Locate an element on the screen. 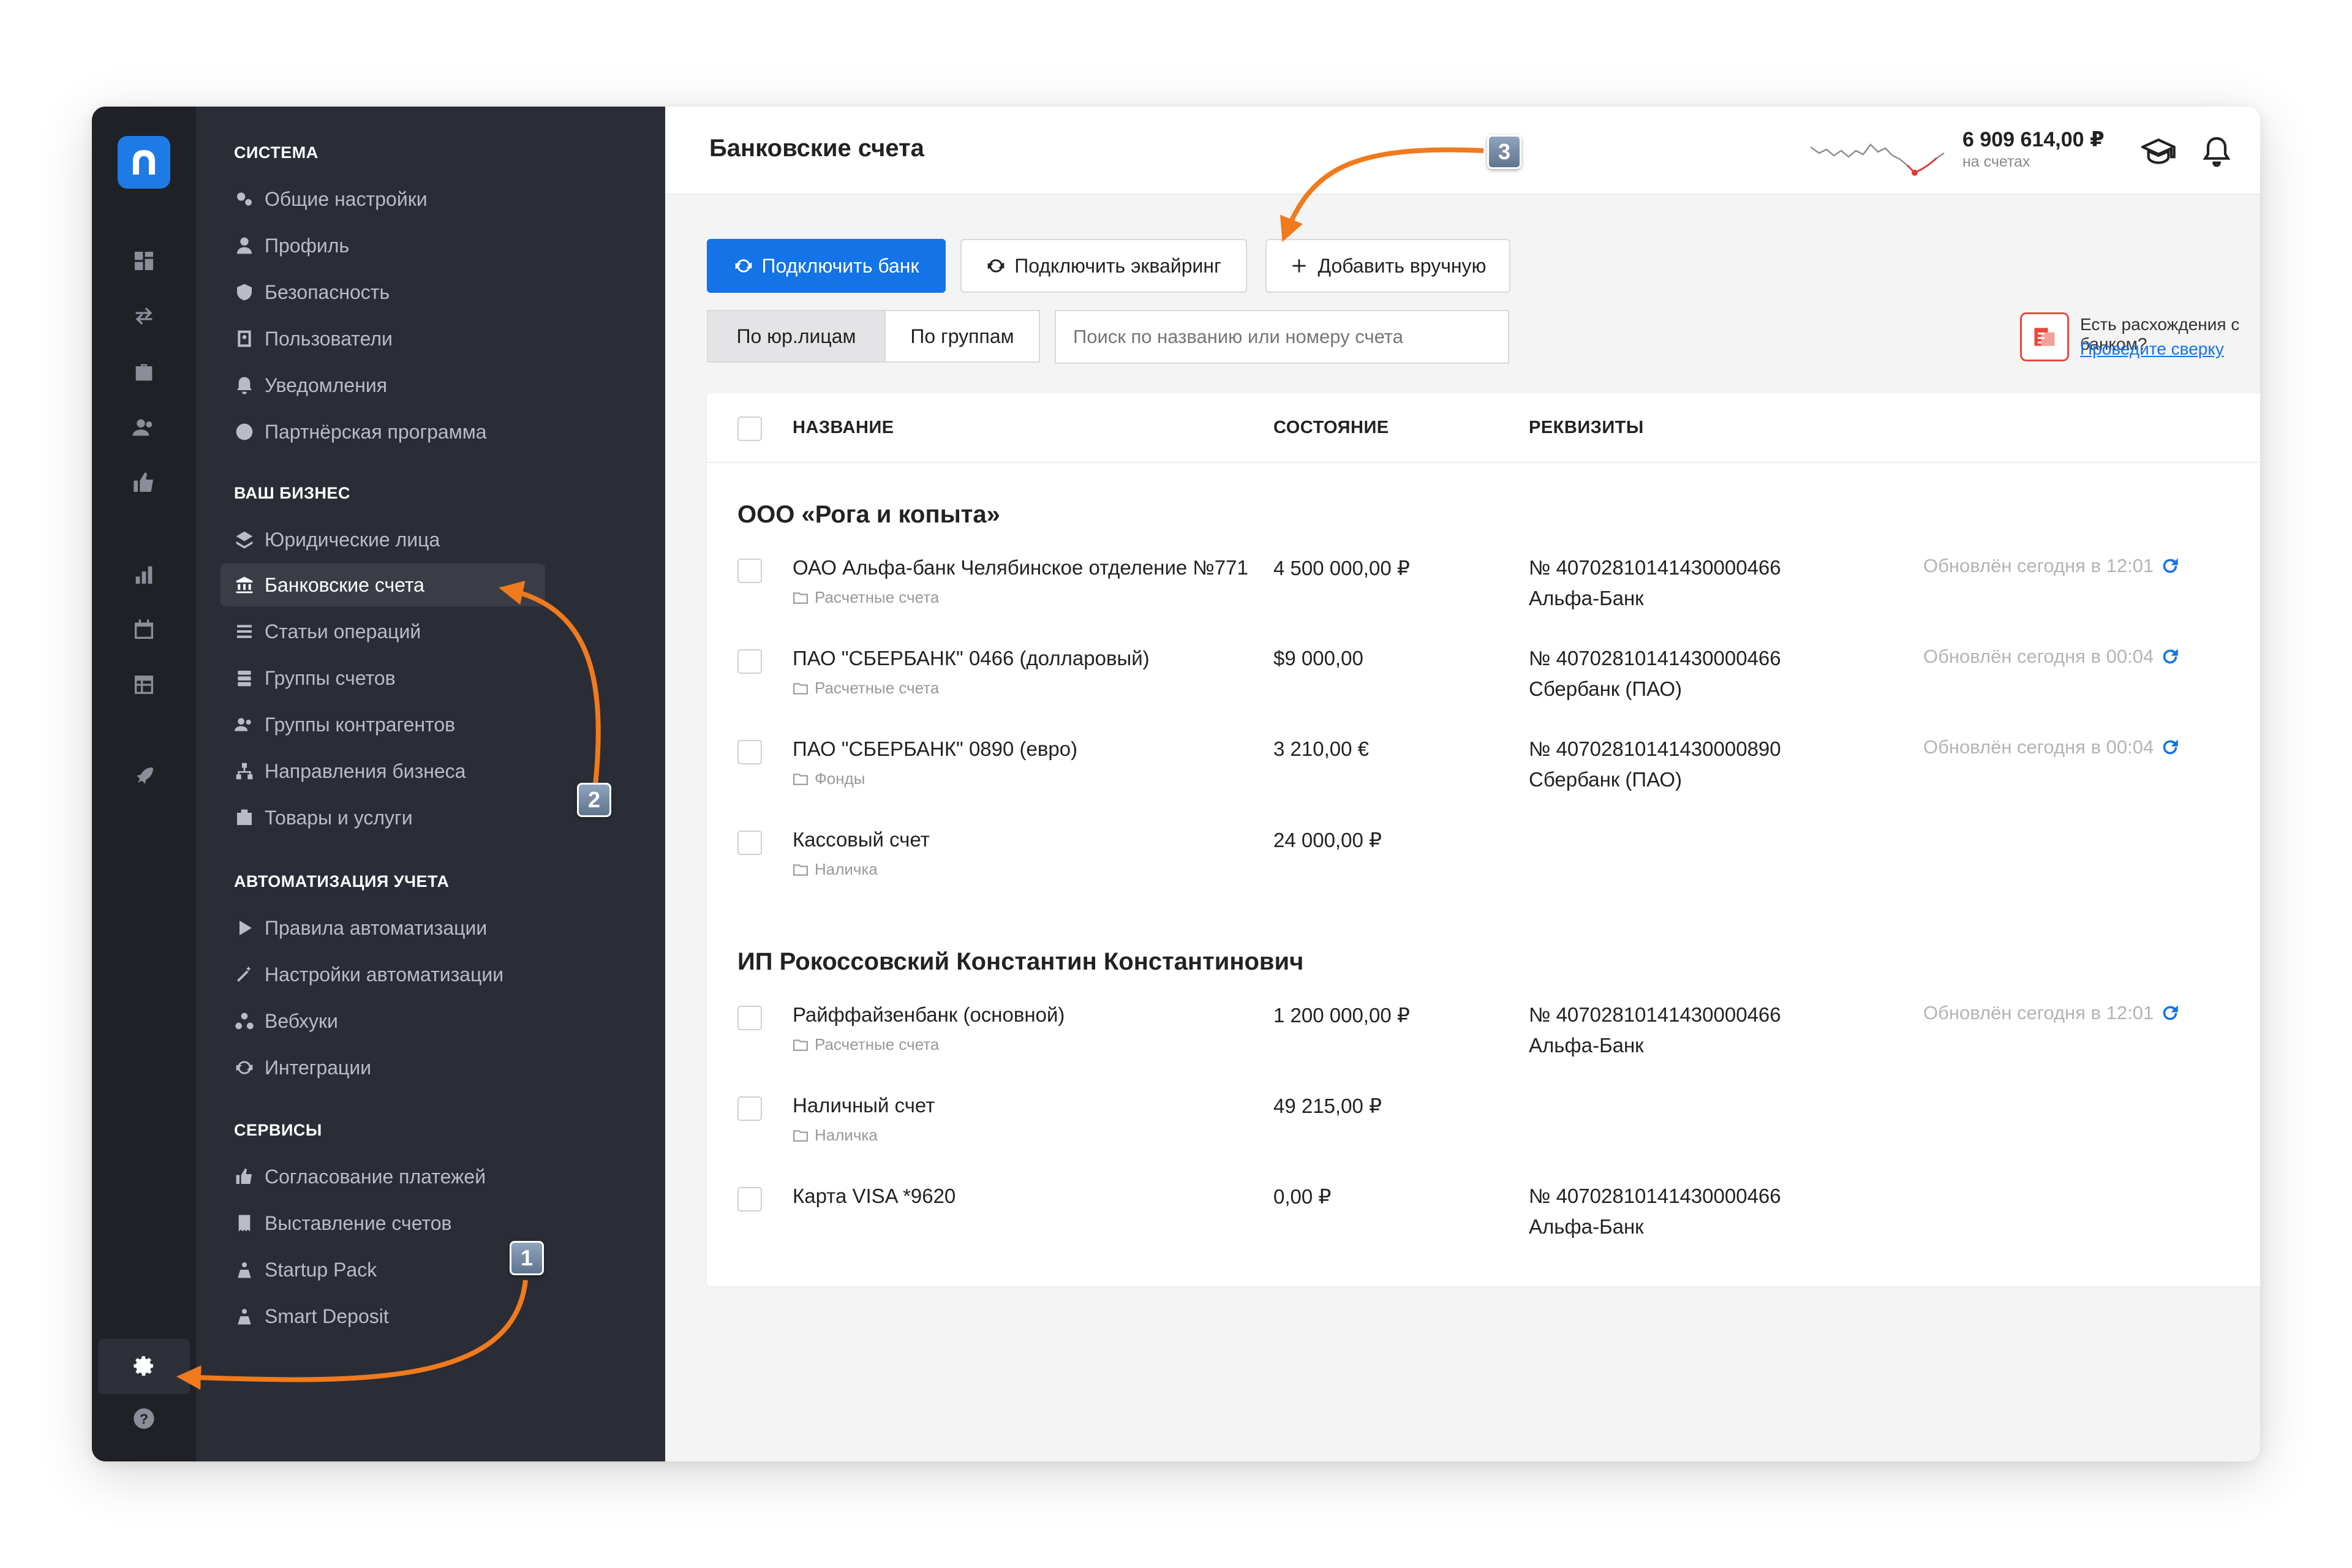 The width and height of the screenshot is (2352, 1568). bank-icon is located at coordinates (245, 585).